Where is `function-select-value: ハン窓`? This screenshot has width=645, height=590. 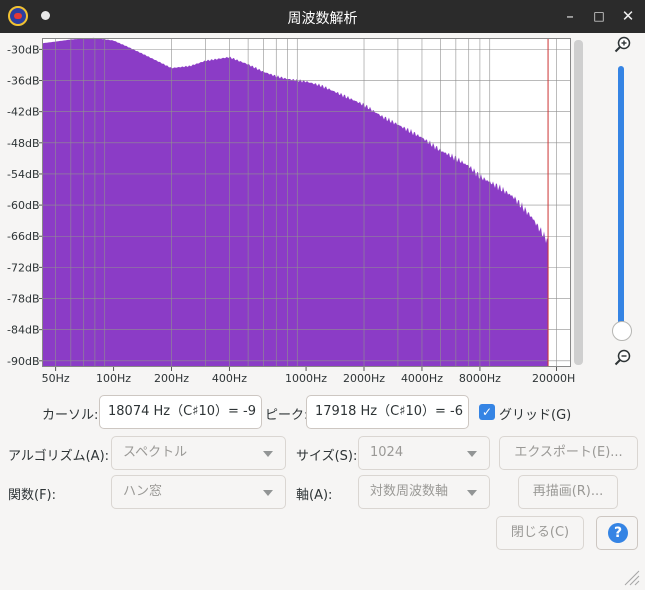
function-select-value: ハン窓 is located at coordinates (143, 491).